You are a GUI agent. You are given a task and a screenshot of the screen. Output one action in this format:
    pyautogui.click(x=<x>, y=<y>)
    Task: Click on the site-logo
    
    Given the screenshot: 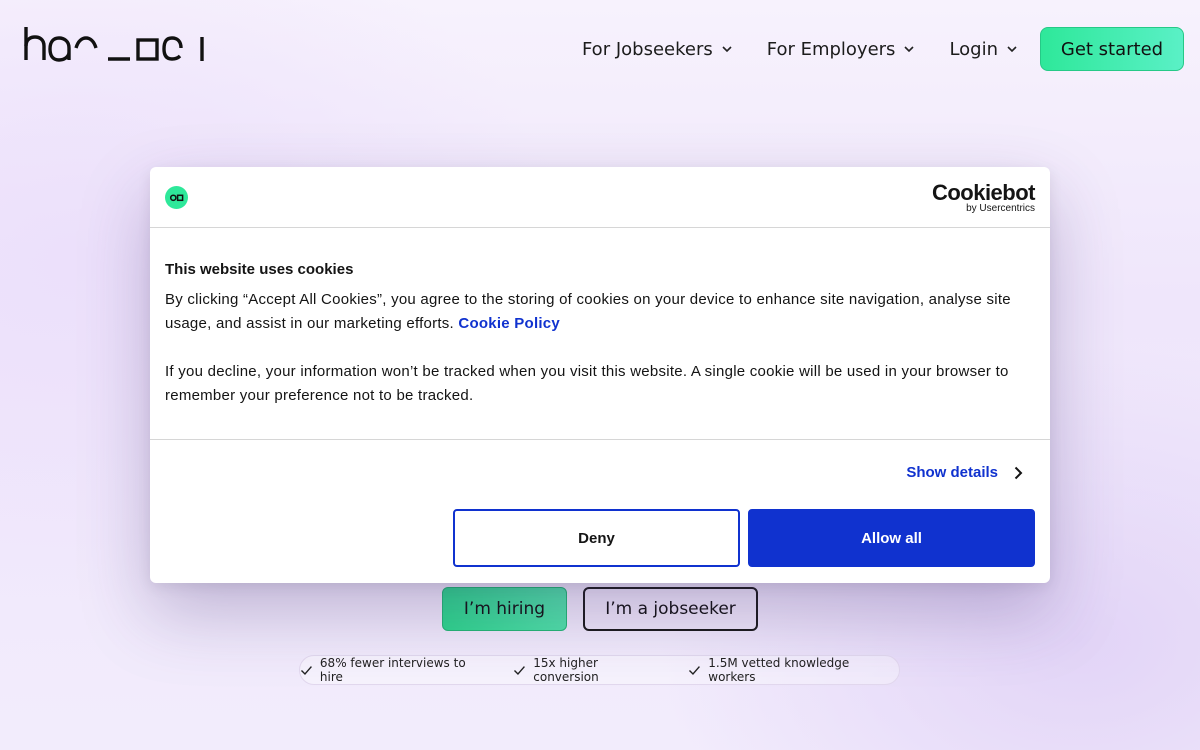 What is the action you would take?
    pyautogui.click(x=115, y=45)
    